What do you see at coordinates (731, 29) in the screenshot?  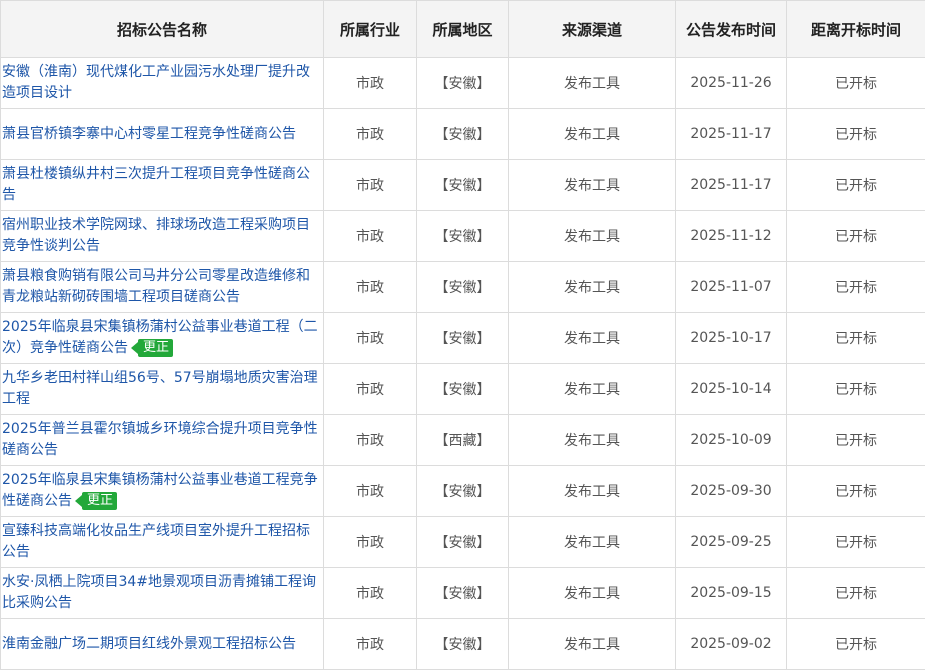 I see `header-publish-date: 公告发布时间` at bounding box center [731, 29].